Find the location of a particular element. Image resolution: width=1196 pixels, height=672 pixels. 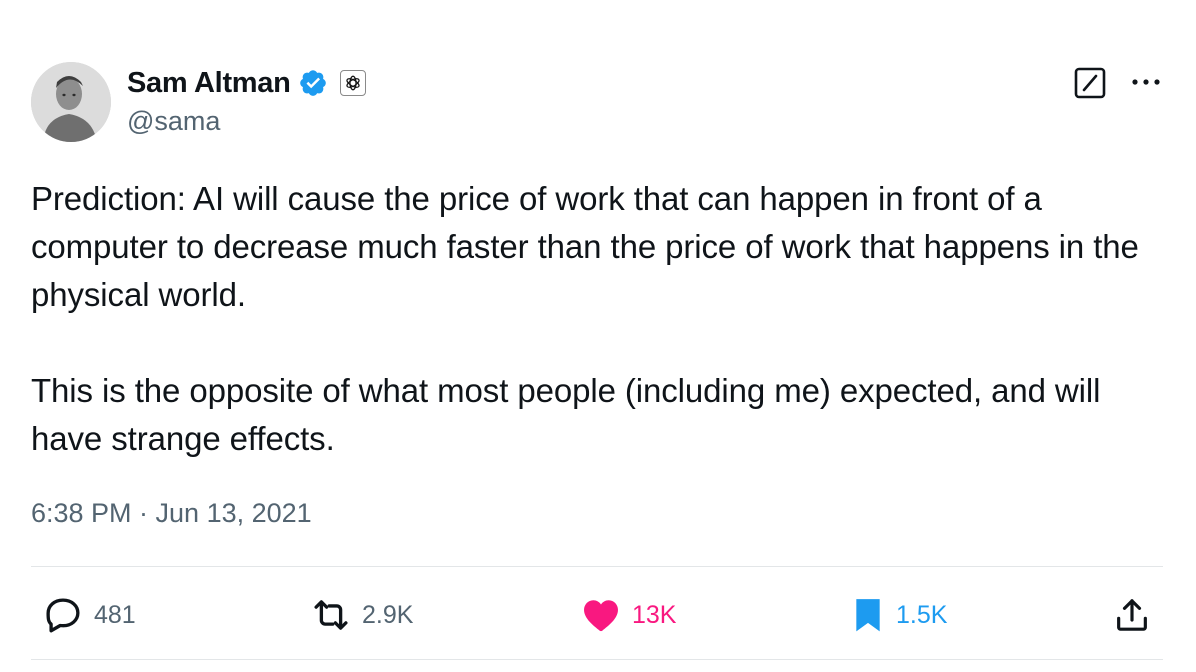

repost-count: 2.9K is located at coordinates (388, 614).